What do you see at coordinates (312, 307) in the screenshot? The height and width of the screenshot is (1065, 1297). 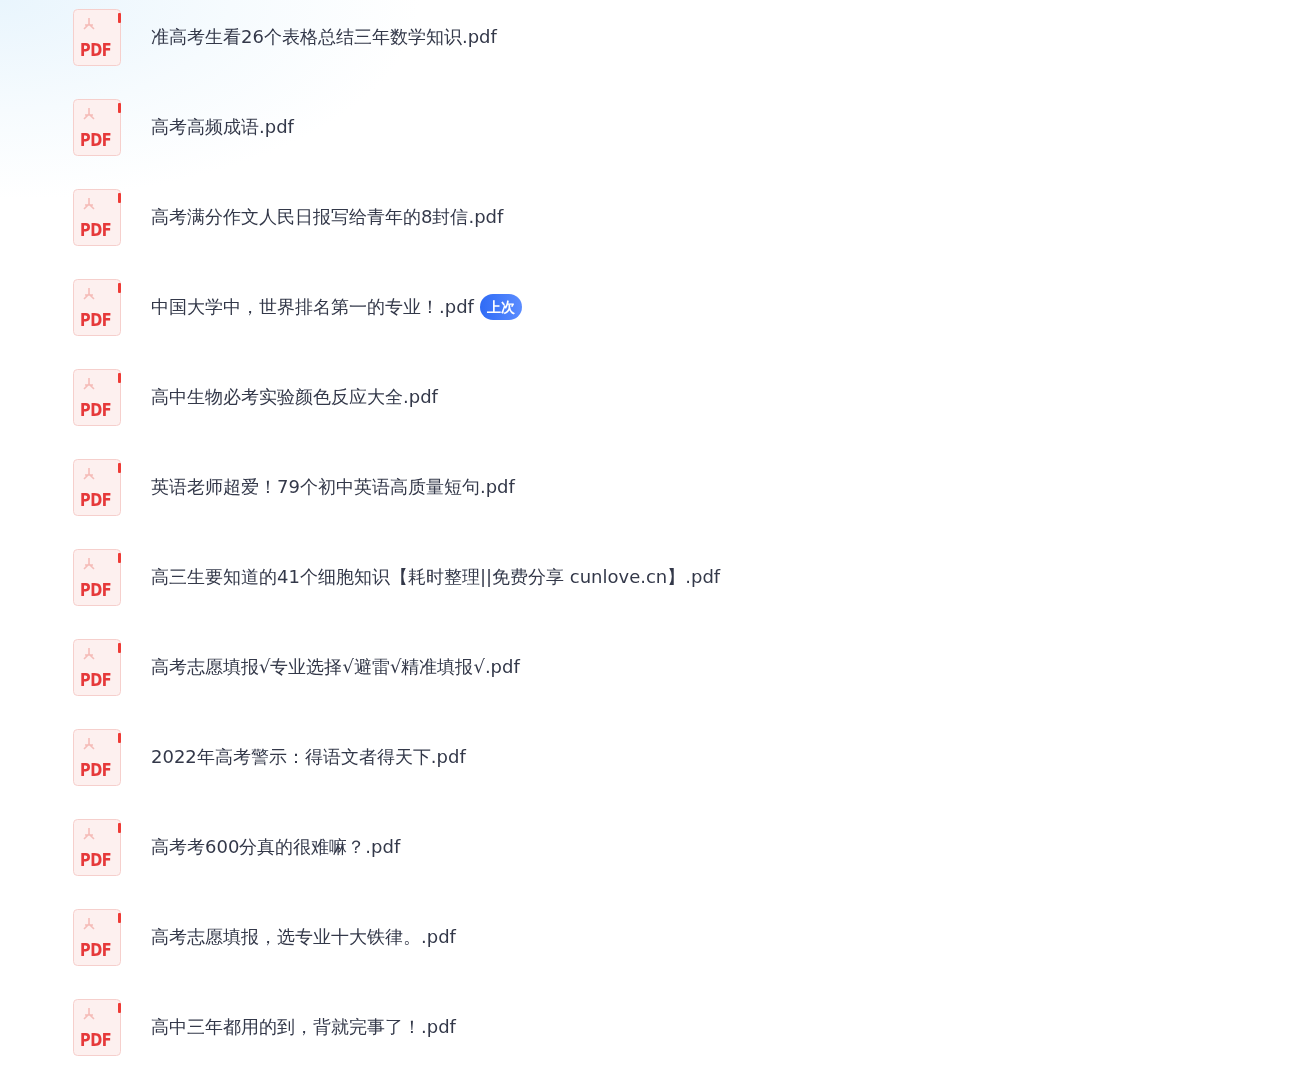 I see `file-name: 中国大学中，世界排名第一的专业！.pdf` at bounding box center [312, 307].